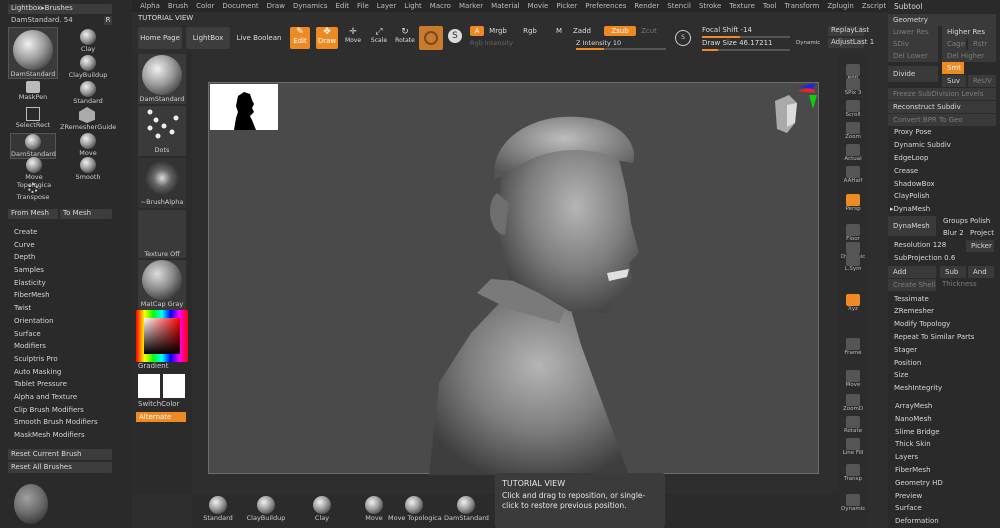  What do you see at coordinates (919, 483) in the screenshot?
I see `subtool-menu-geometry-hd: Geometry HD` at bounding box center [919, 483].